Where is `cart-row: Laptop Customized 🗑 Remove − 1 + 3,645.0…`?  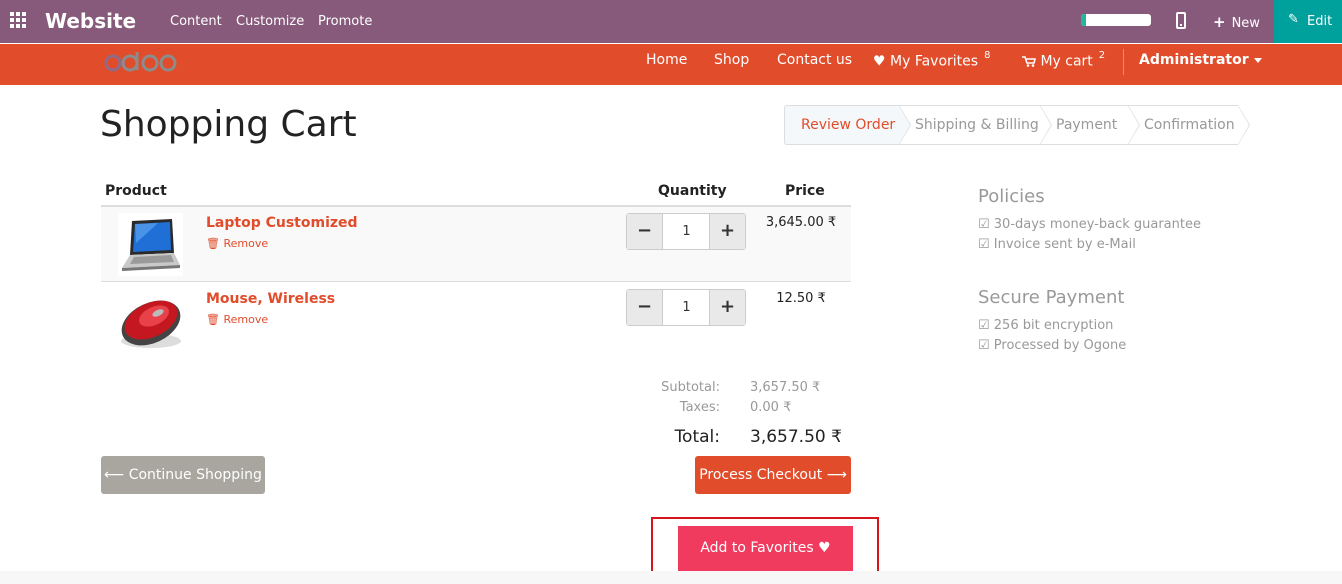 cart-row: Laptop Customized 🗑 Remove − 1 + 3,645.0… is located at coordinates (476, 244).